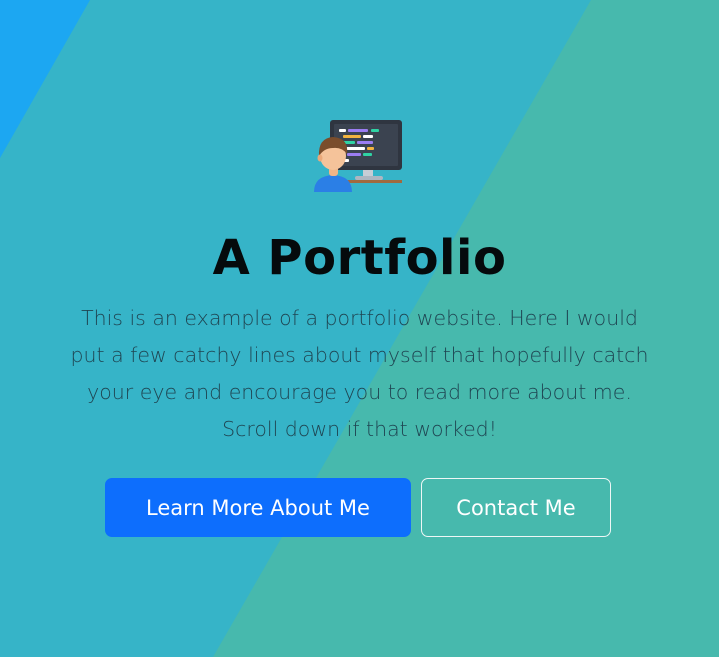  Describe the element at coordinates (258, 507) in the screenshot. I see `learn-more-button: Learn More About Me` at that location.